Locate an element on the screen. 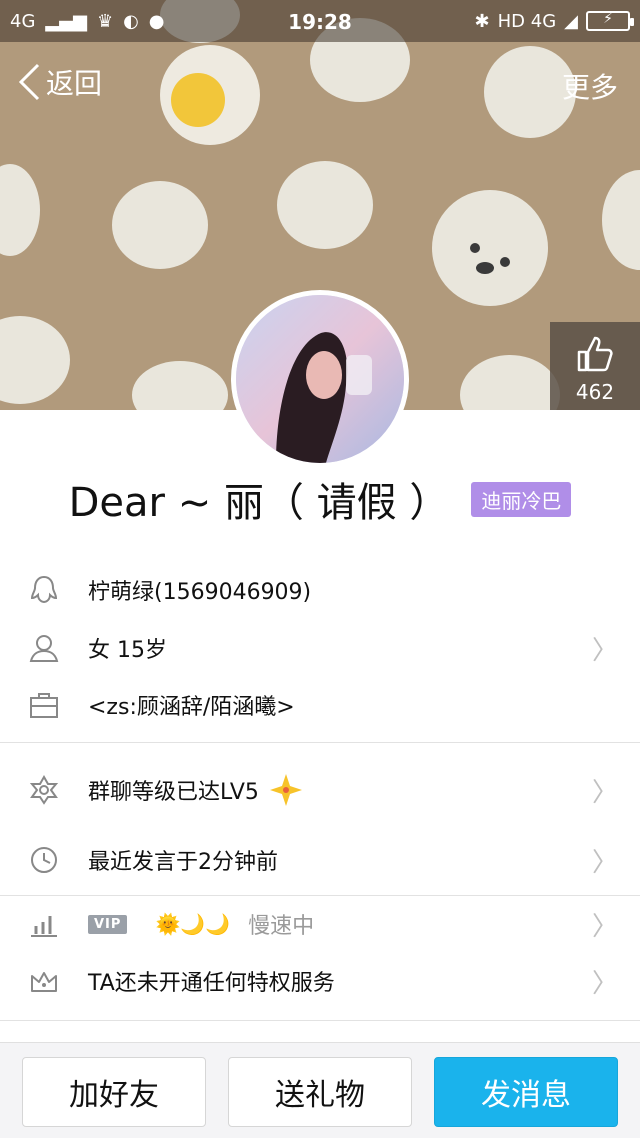 The height and width of the screenshot is (1138, 640). charging-icon: ⚡ is located at coordinates (608, 19).